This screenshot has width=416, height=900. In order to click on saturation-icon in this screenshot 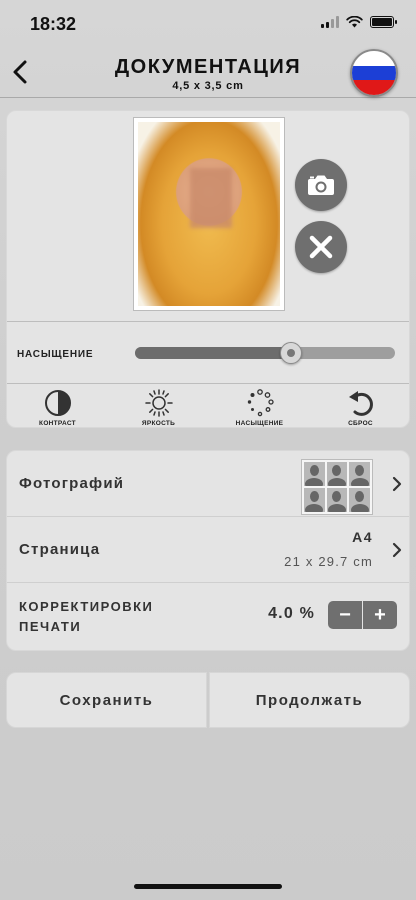, I will do `click(260, 403)`.